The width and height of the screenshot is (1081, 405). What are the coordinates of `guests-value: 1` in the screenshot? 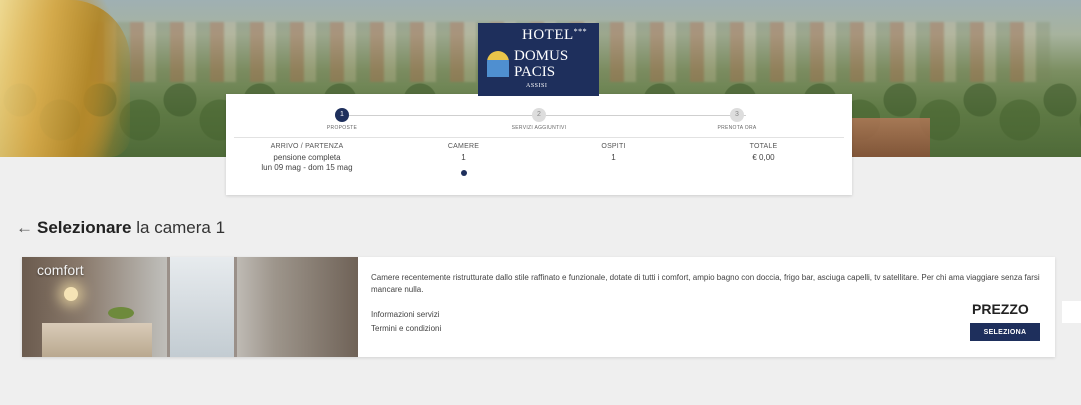 It's located at (613, 157).